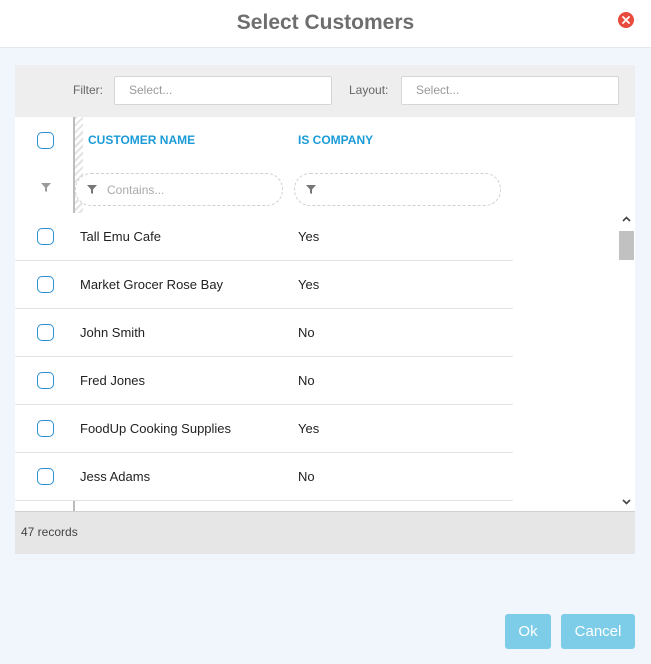 The image size is (651, 664). Describe the element at coordinates (49, 532) in the screenshot. I see `record-count: 47 records` at that location.